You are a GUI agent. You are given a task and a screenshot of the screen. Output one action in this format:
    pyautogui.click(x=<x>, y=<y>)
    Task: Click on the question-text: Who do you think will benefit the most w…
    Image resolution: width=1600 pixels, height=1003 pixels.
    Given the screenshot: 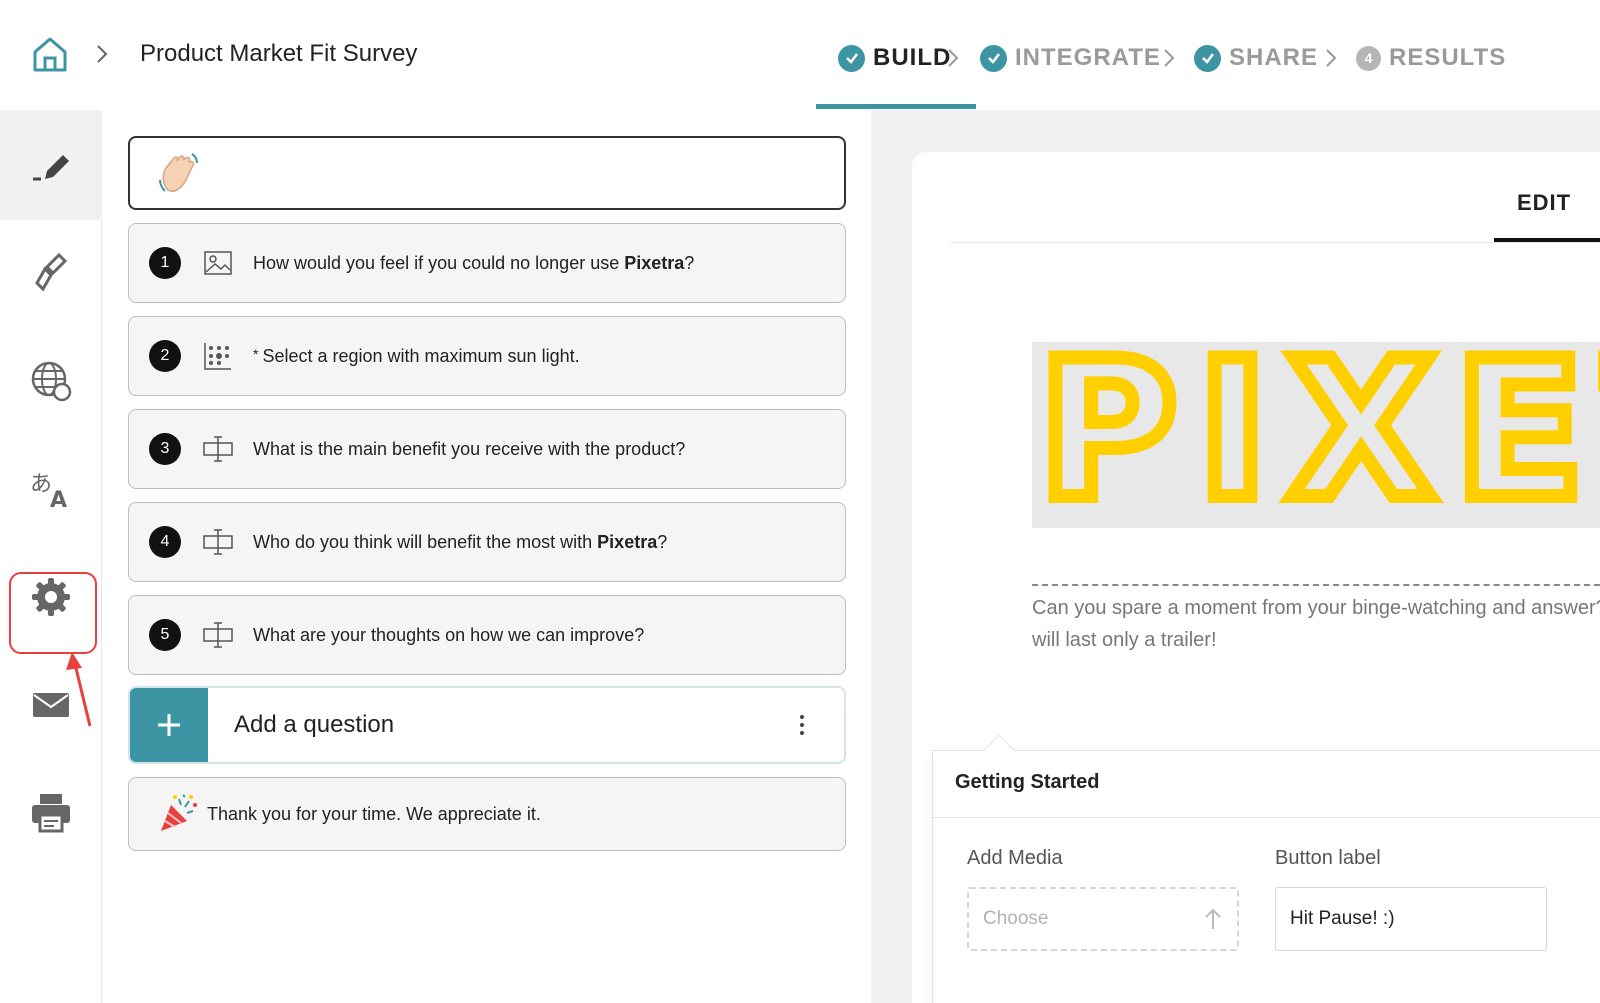 What is the action you would take?
    pyautogui.click(x=460, y=541)
    